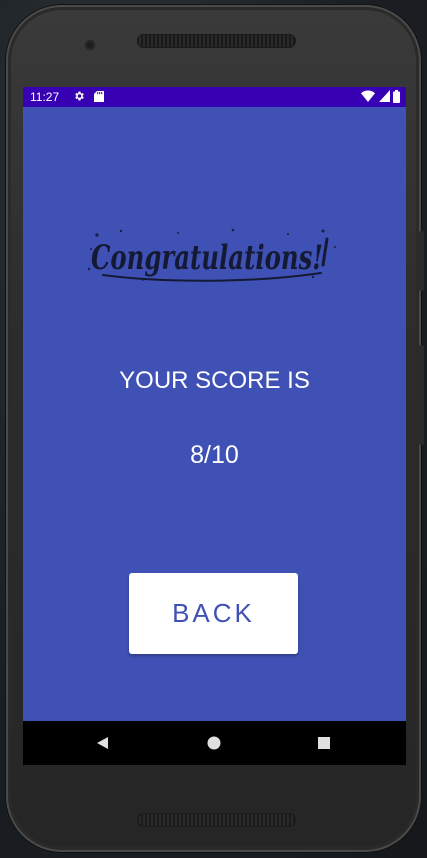 This screenshot has height=858, width=427. I want to click on front-camera, so click(90, 45).